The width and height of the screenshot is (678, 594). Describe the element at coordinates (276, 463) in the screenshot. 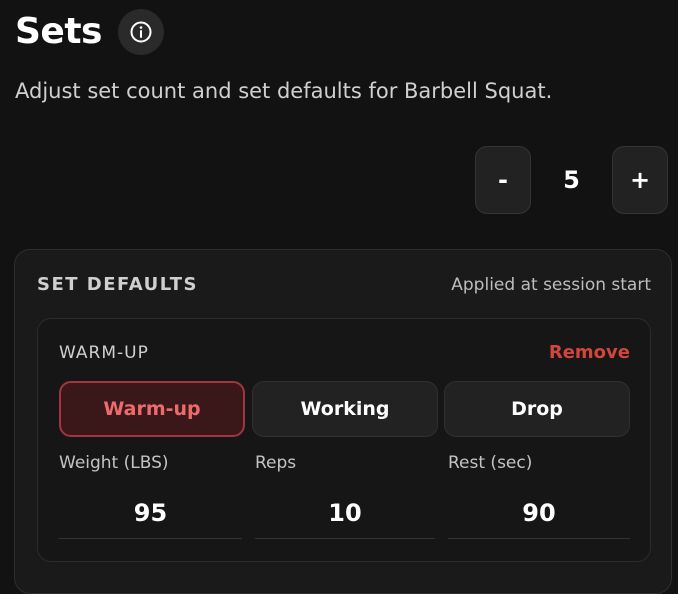

I see `reps-label: Reps` at that location.